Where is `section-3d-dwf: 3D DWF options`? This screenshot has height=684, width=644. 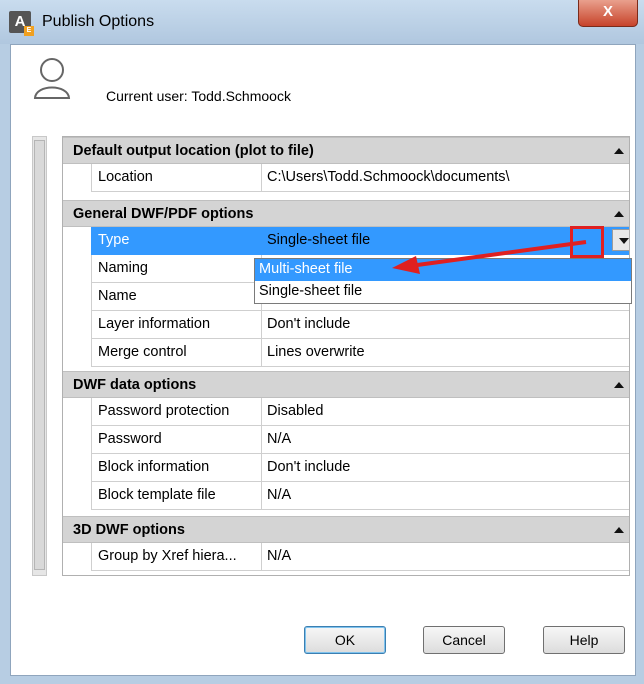 section-3d-dwf: 3D DWF options is located at coordinates (346, 529).